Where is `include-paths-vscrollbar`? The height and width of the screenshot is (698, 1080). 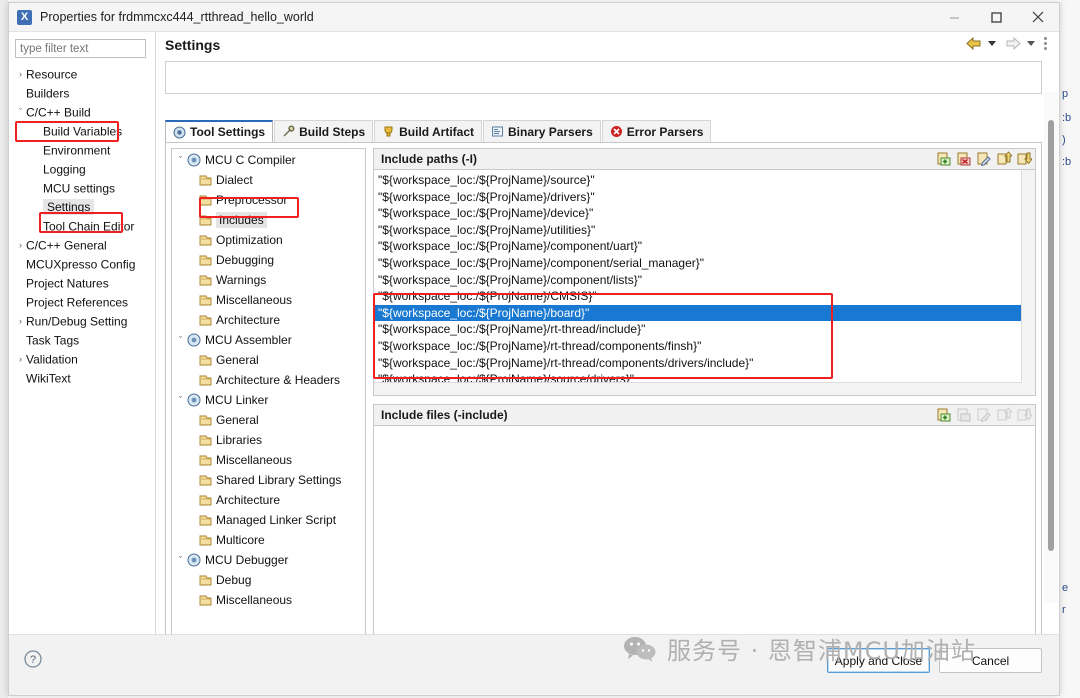 include-paths-vscrollbar is located at coordinates (1028, 282).